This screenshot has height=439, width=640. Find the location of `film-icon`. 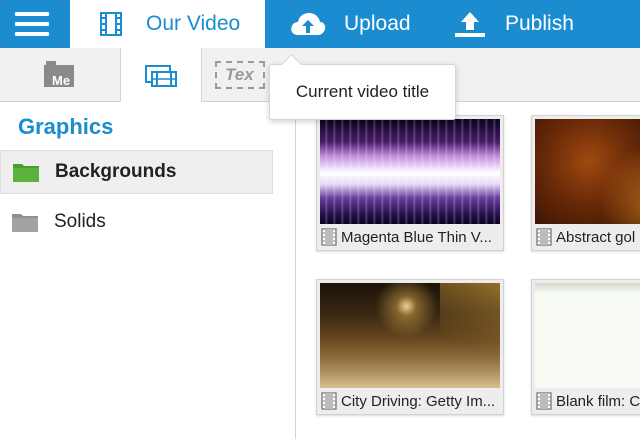

film-icon is located at coordinates (111, 24).